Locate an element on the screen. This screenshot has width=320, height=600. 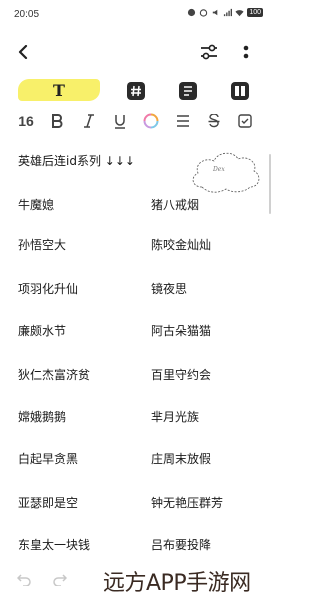
sliders-icon is located at coordinates (209, 52).